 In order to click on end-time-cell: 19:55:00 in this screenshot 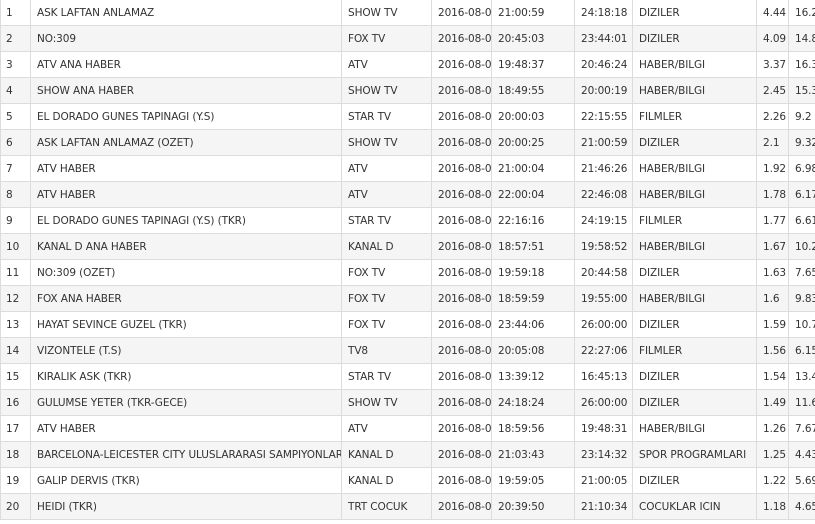, I will do `click(603, 298)`.